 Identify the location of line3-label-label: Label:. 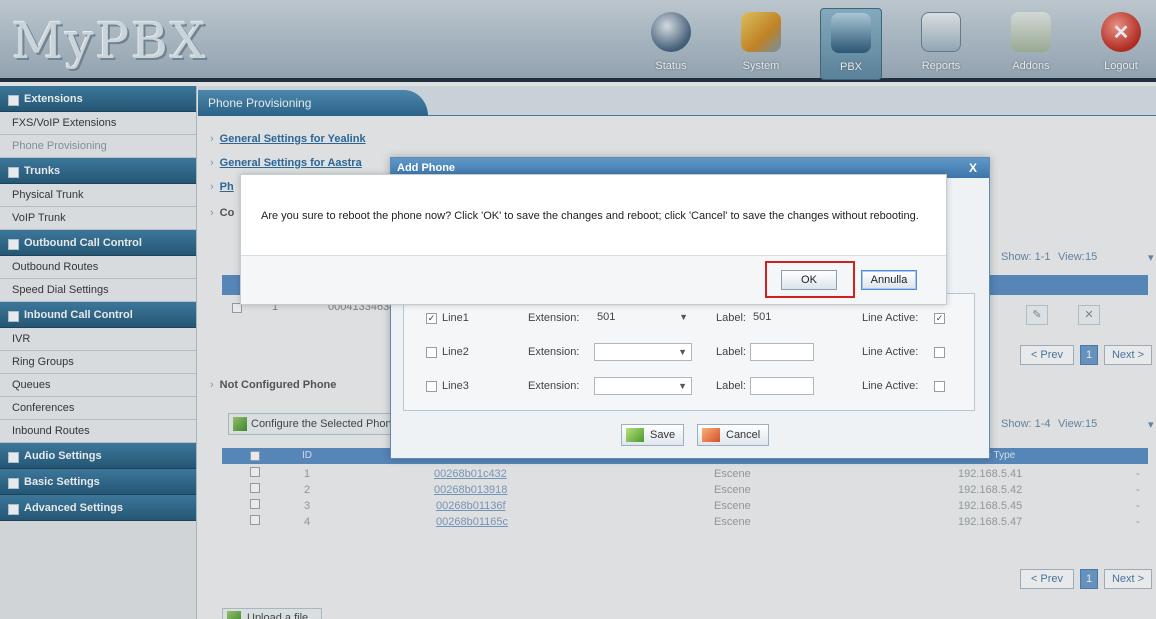
(731, 386).